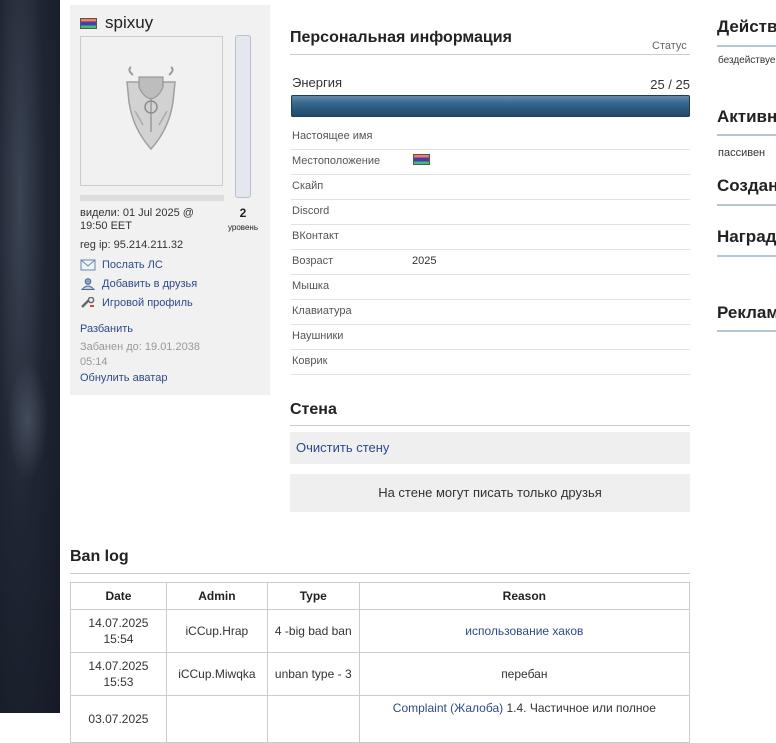  Describe the element at coordinates (315, 236) in the screenshot. I see `info-label: ВКонтакт` at that location.